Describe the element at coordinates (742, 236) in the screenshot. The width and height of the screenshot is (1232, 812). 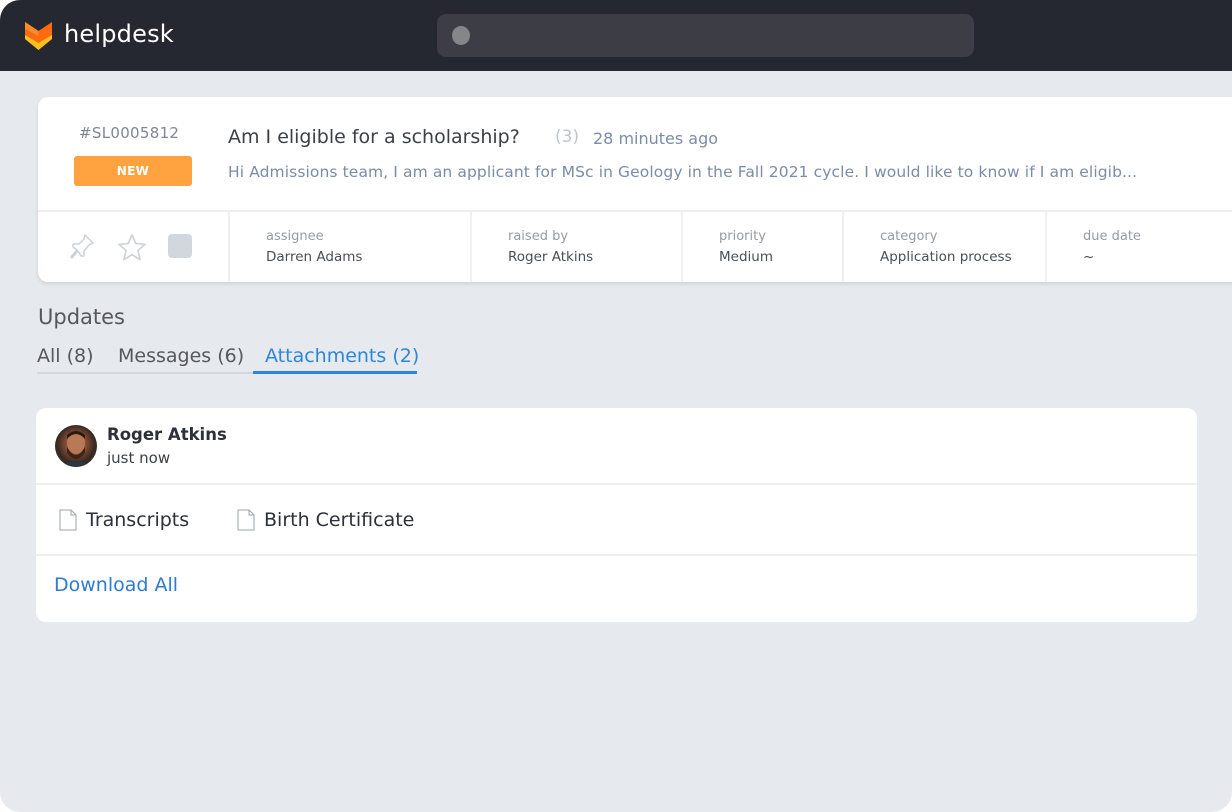
I see `meta-label: priority` at that location.